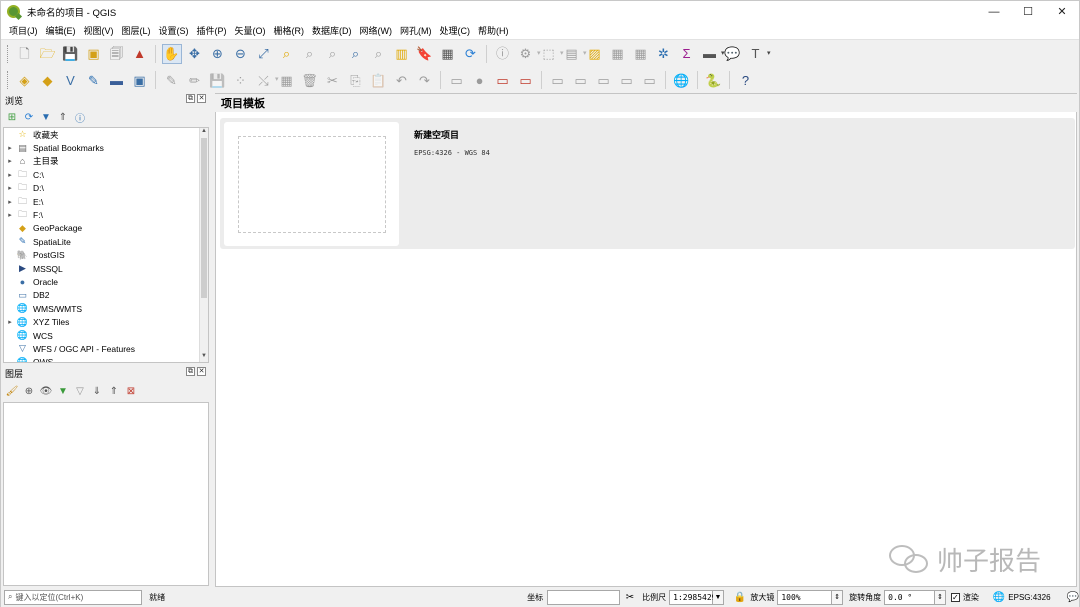 The width and height of the screenshot is (1080, 607). What do you see at coordinates (641, 54) in the screenshot?
I see `field-calculator-icon: ▦` at bounding box center [641, 54].